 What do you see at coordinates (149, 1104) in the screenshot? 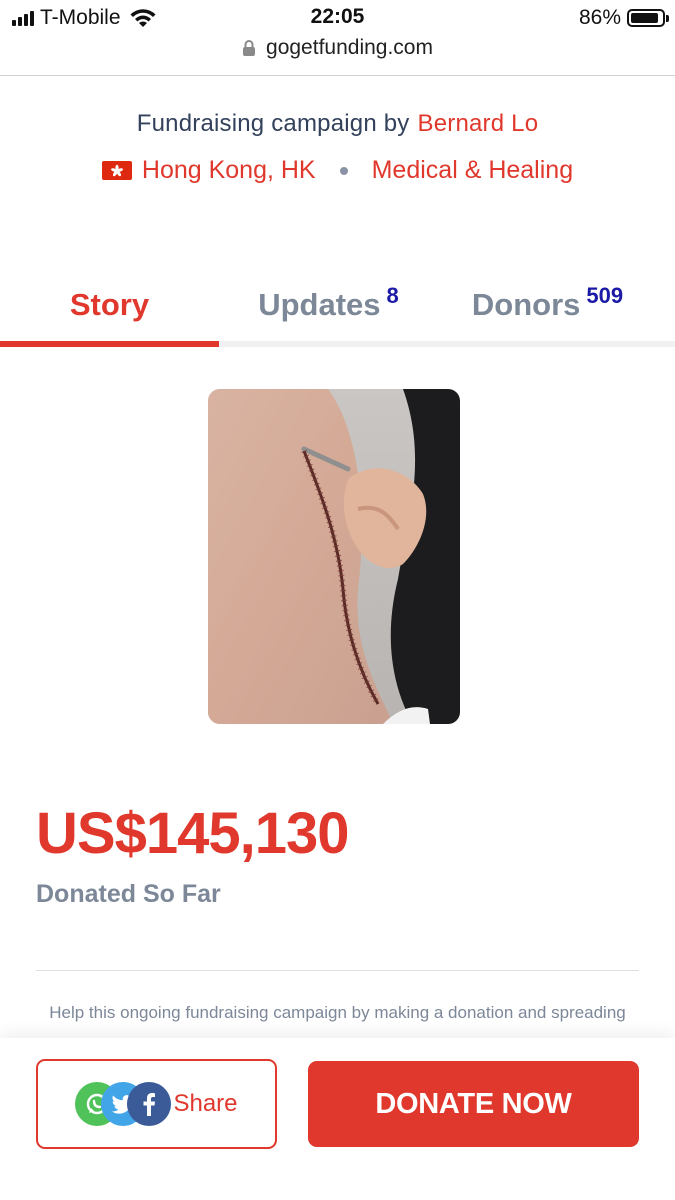
I see `facebook-icon` at bounding box center [149, 1104].